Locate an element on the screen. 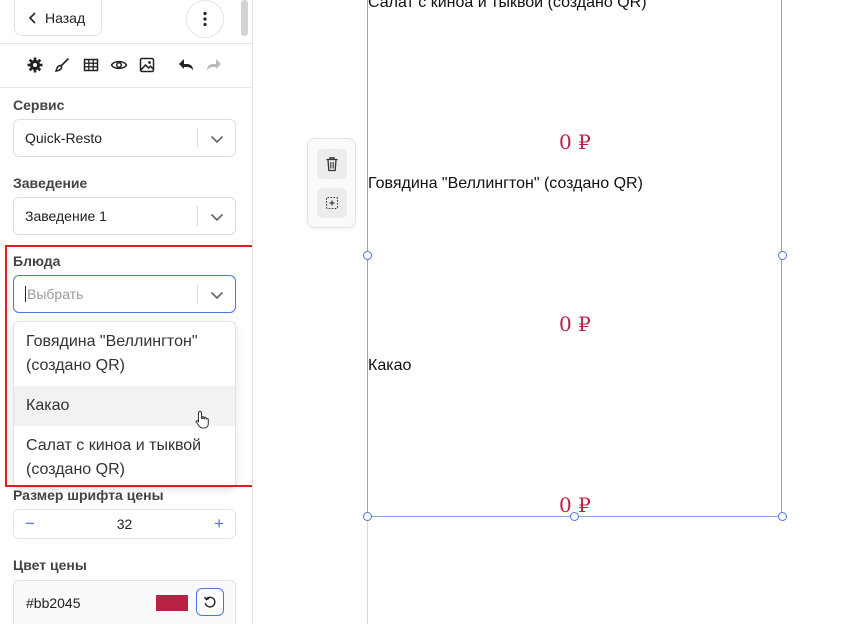 Image resolution: width=864 pixels, height=624 pixels. venue-value: Заведение 1 is located at coordinates (66, 216).